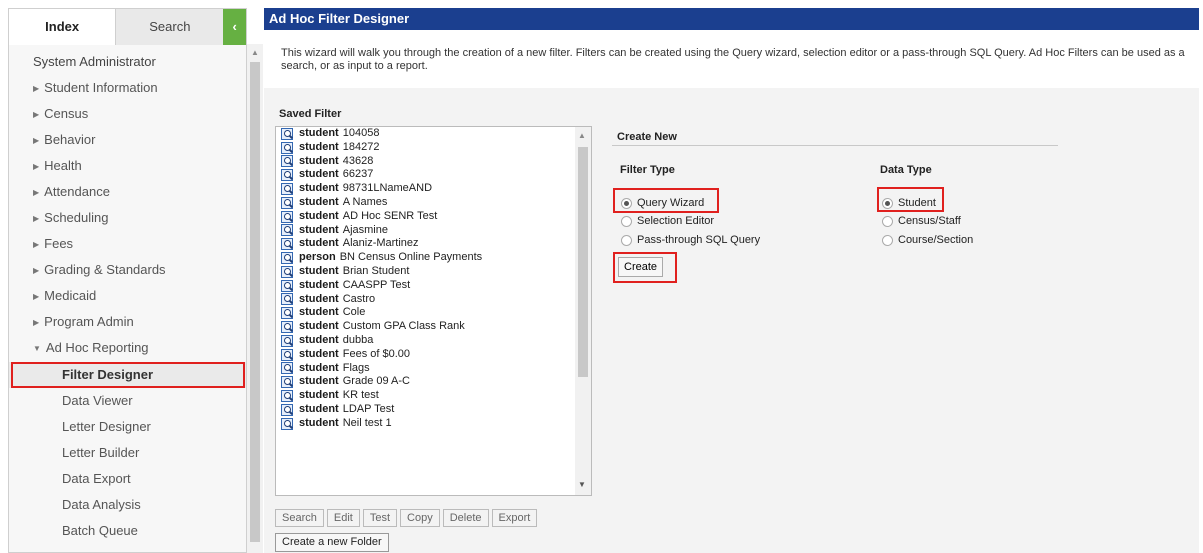 This screenshot has height=553, width=1203. Describe the element at coordinates (70, 139) in the screenshot. I see `nav-item-label: Behavior` at that location.